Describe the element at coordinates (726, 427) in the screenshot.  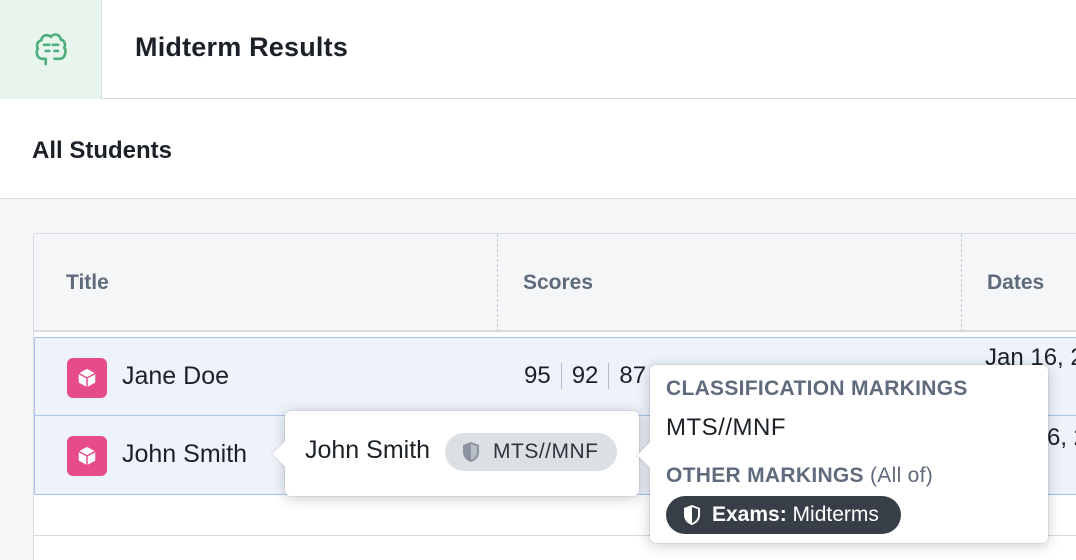
I see `classification-markings-value: MTS//MNF` at that location.